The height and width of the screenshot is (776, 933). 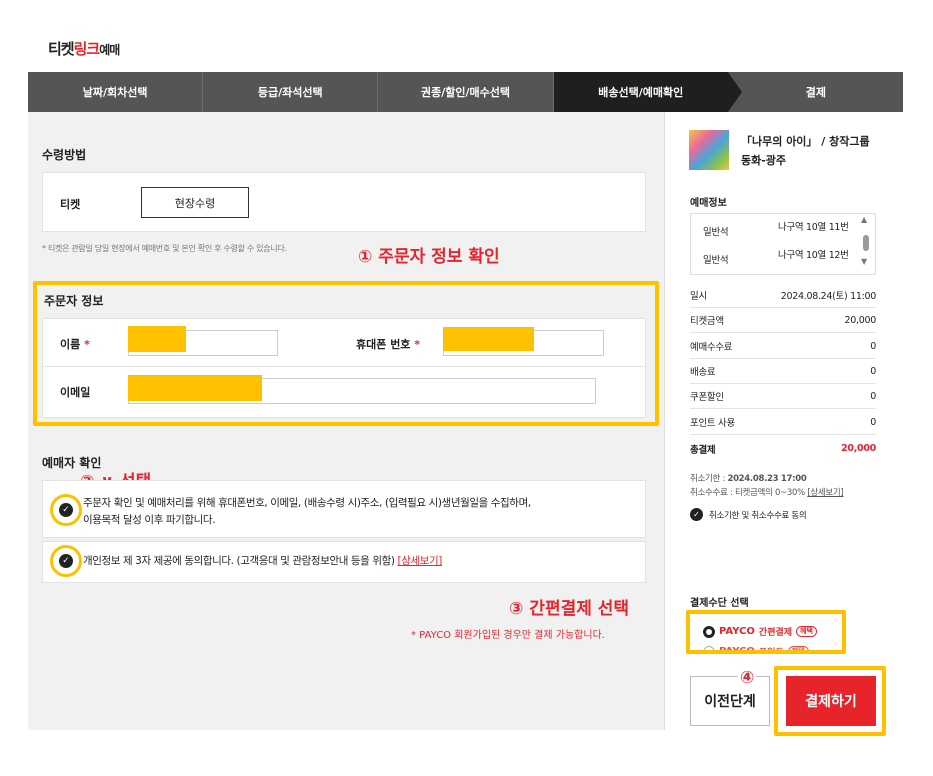 What do you see at coordinates (66, 510) in the screenshot?
I see `consent1-highlight` at bounding box center [66, 510].